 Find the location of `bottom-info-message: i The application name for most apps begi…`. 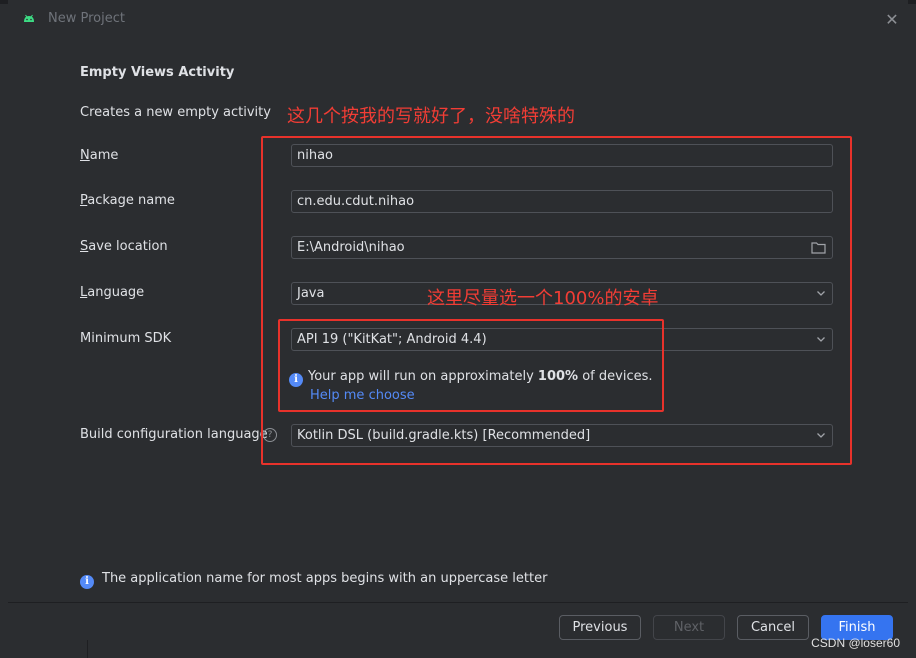

bottom-info-message: i The application name for most apps begi… is located at coordinates (313, 580).